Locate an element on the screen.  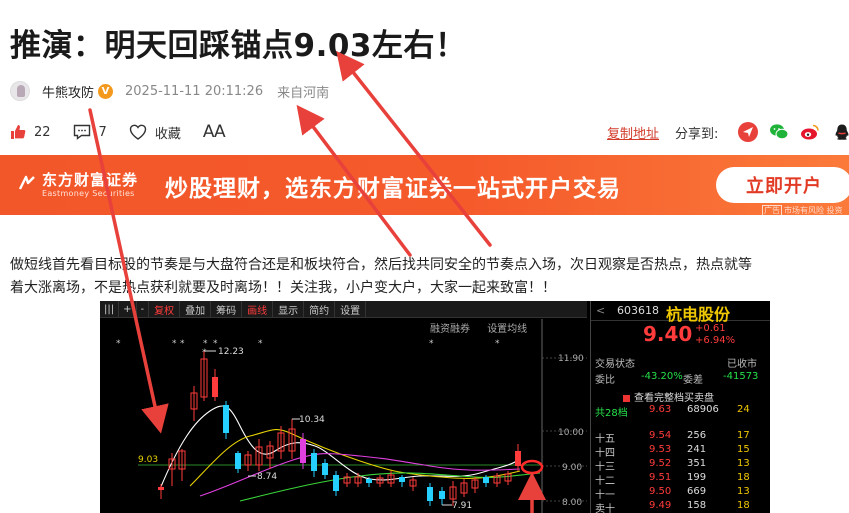
highlight-circle is located at coordinates (532, 467).